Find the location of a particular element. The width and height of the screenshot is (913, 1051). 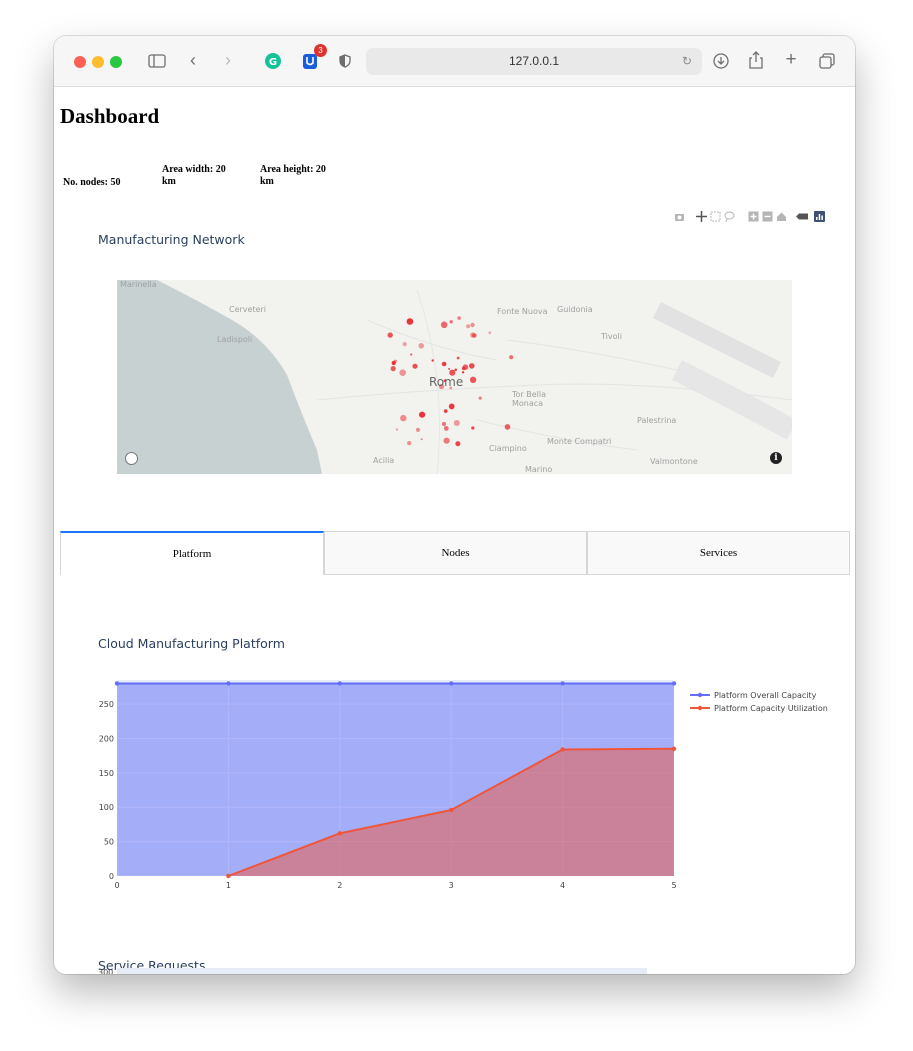

tab-overview-icon is located at coordinates (827, 63).